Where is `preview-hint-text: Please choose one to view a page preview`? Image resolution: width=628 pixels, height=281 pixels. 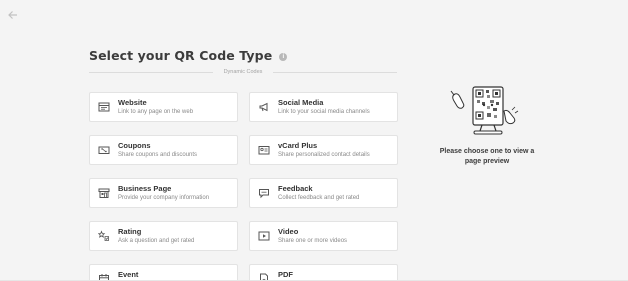
preview-hint-text: Please choose one to view a page preview is located at coordinates (487, 156).